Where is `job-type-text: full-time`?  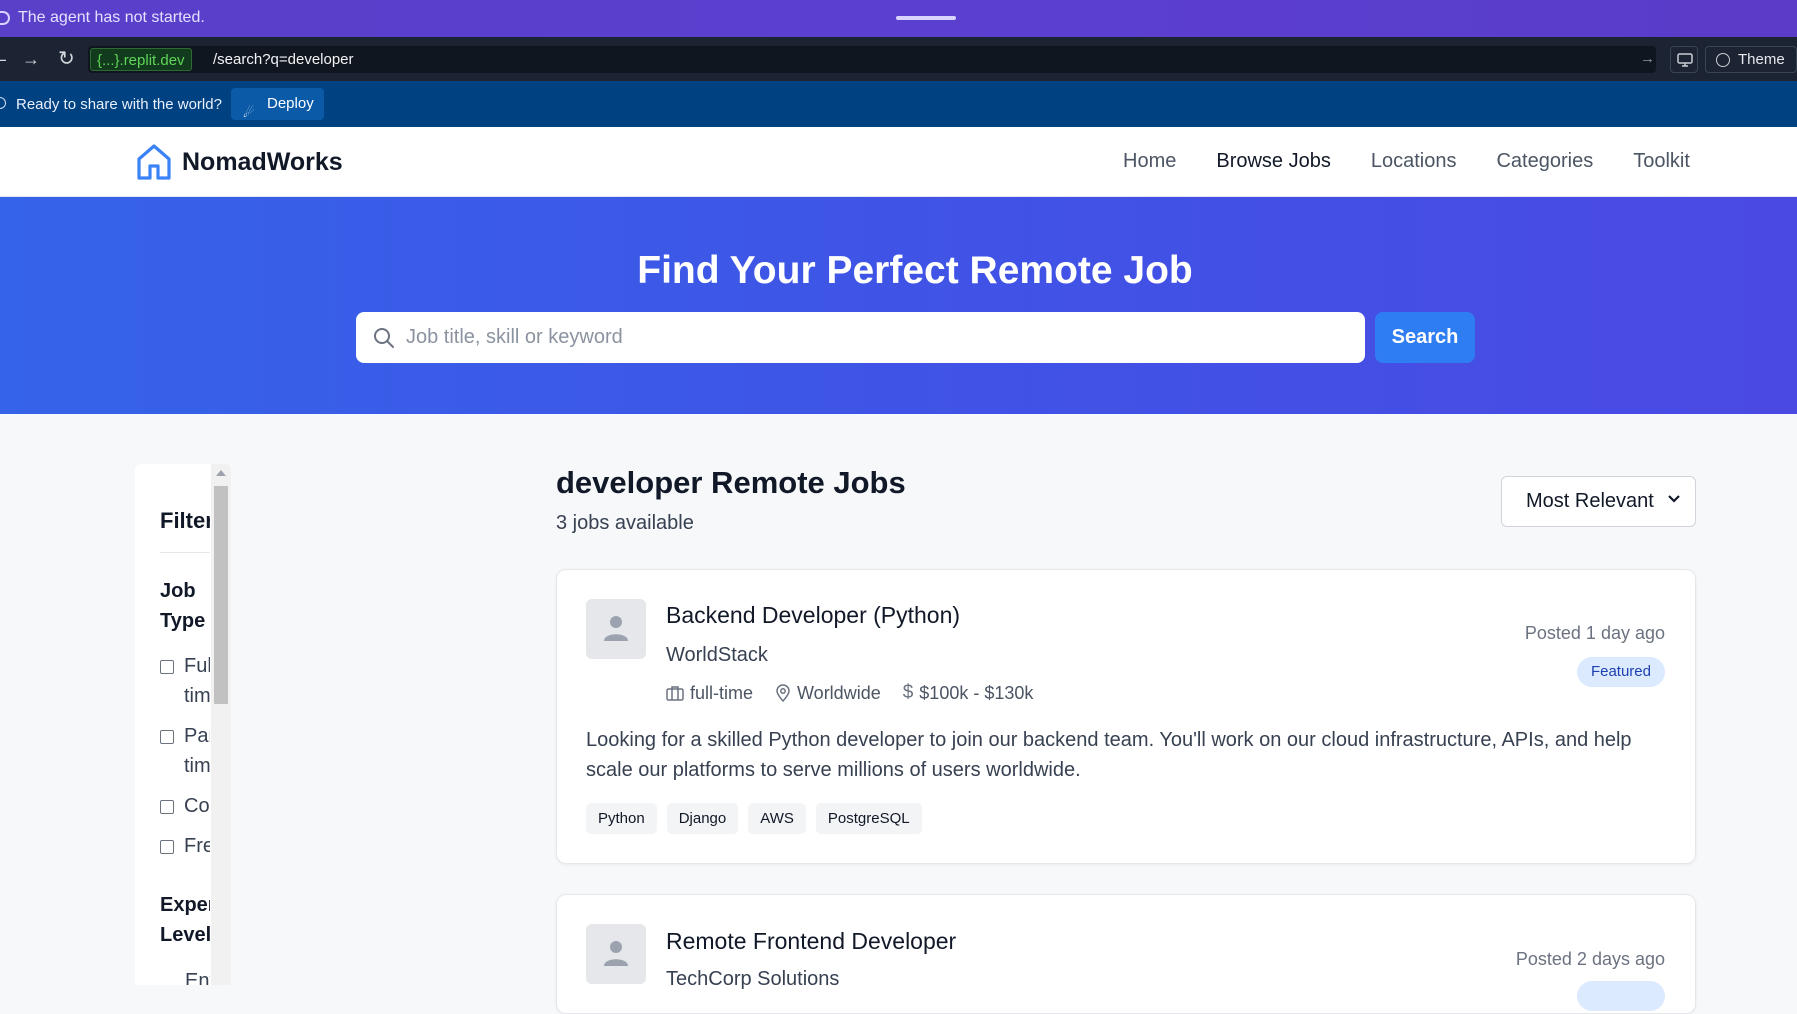 job-type-text: full-time is located at coordinates (722, 692).